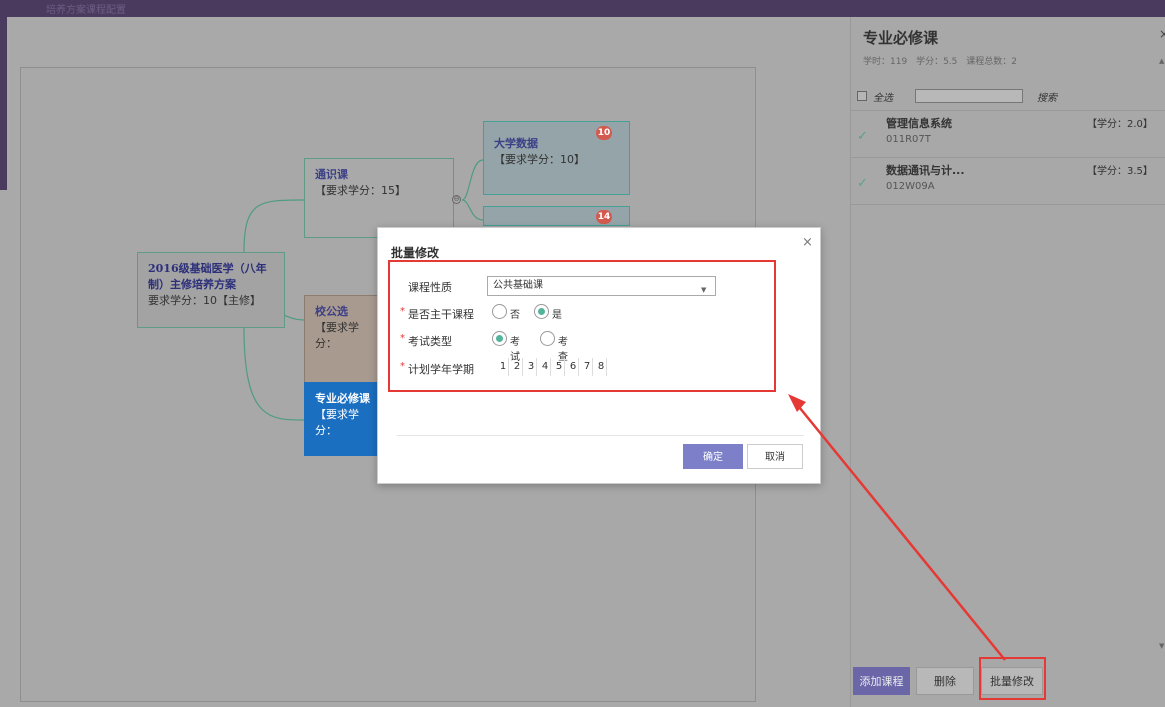 The height and width of the screenshot is (707, 1165). Describe the element at coordinates (379, 198) in the screenshot. I see `mindmap-node-general: 通识课 【要求学分：15】` at that location.